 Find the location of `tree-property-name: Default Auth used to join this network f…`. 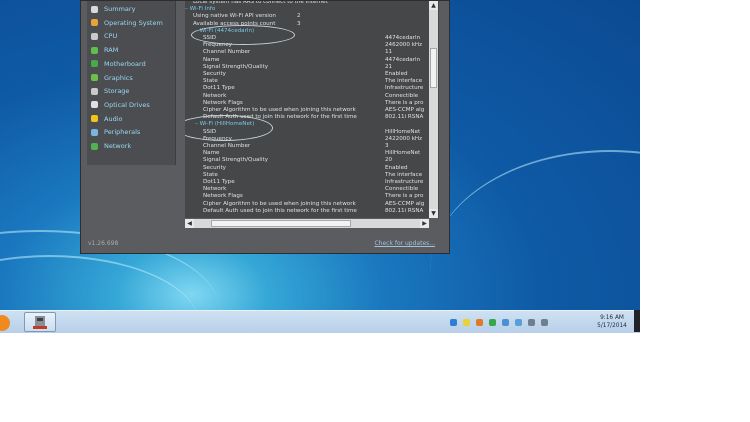

tree-property-name: Default Auth used to join this network f… is located at coordinates (280, 210).